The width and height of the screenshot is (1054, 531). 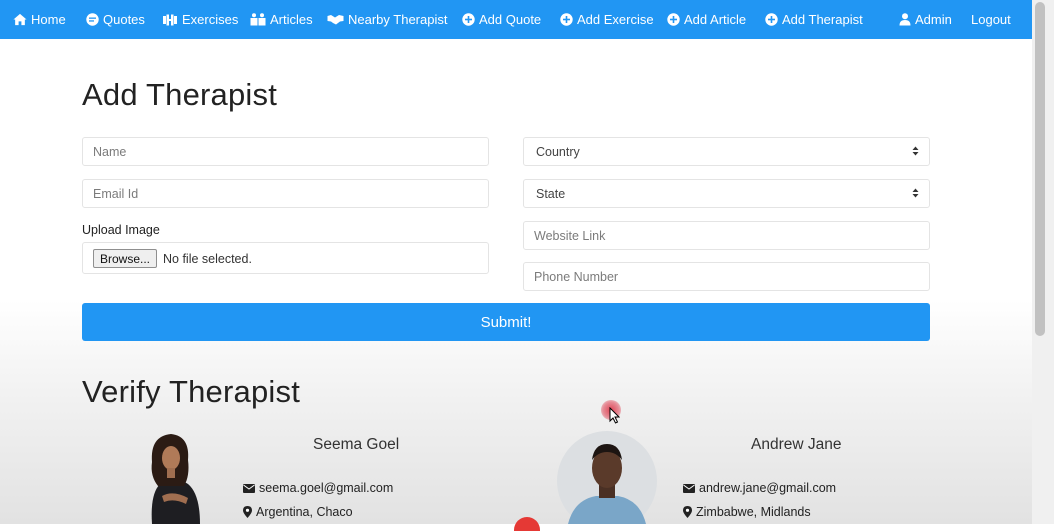 I want to click on name-input: Name, so click(x=285, y=151).